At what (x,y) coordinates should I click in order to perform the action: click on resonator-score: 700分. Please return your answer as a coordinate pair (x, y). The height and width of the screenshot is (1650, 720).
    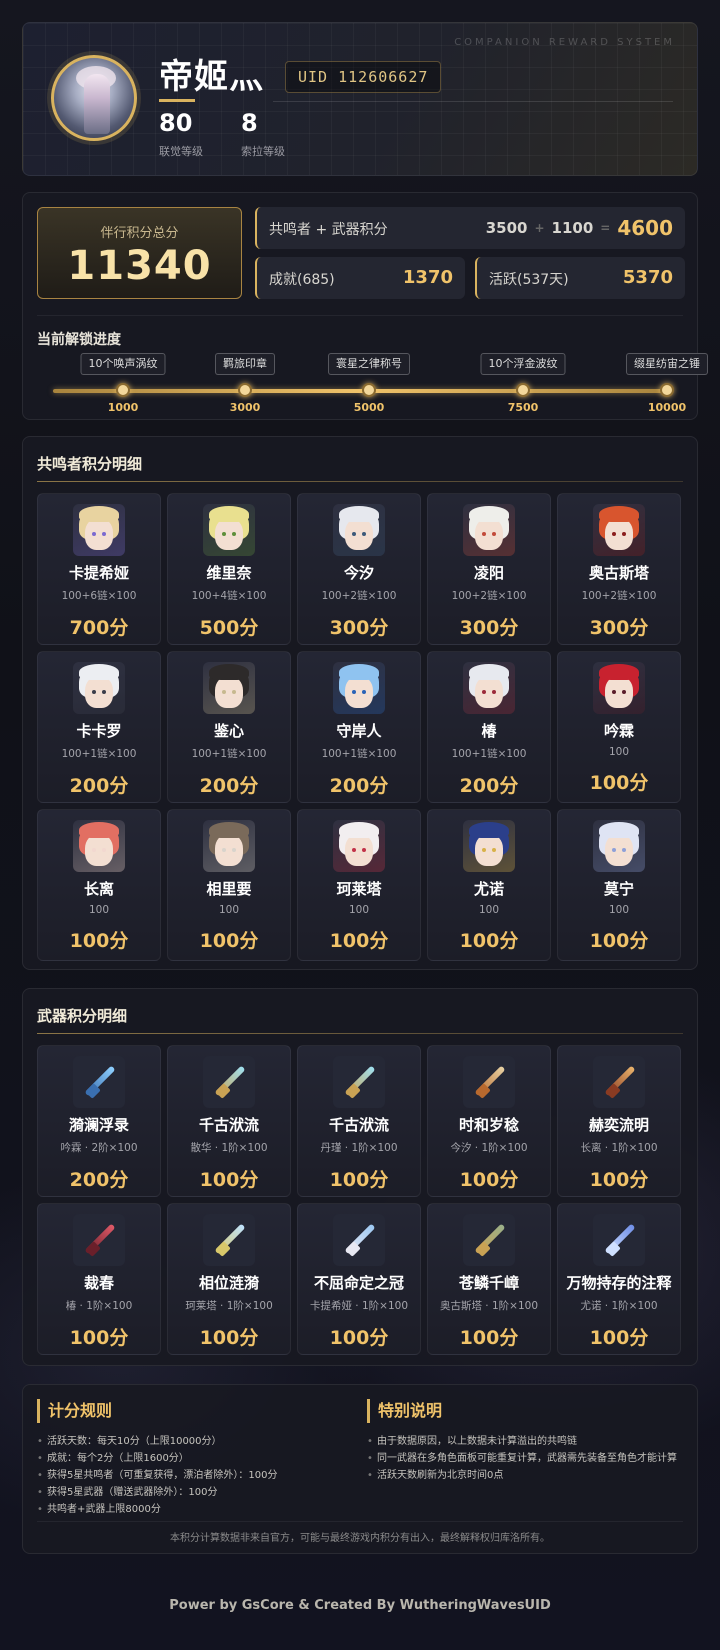
    Looking at the image, I should click on (99, 628).